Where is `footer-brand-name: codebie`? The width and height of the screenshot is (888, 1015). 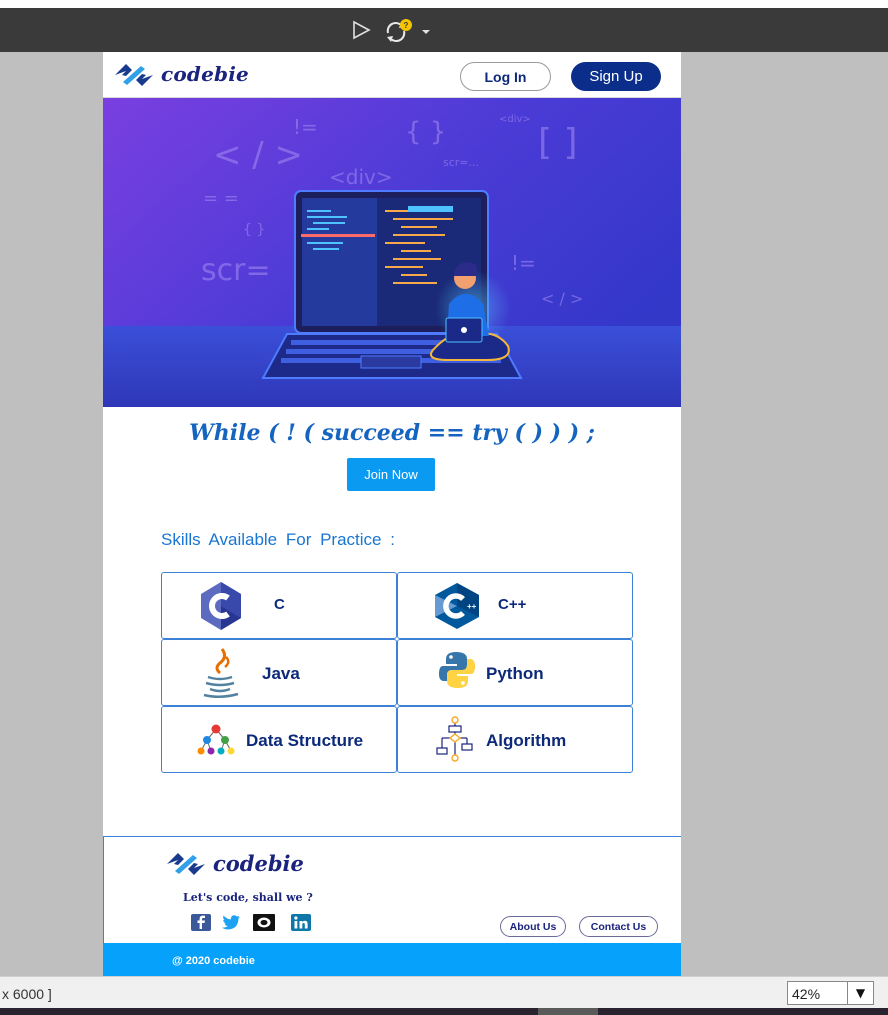
footer-brand-name: codebie is located at coordinates (258, 863).